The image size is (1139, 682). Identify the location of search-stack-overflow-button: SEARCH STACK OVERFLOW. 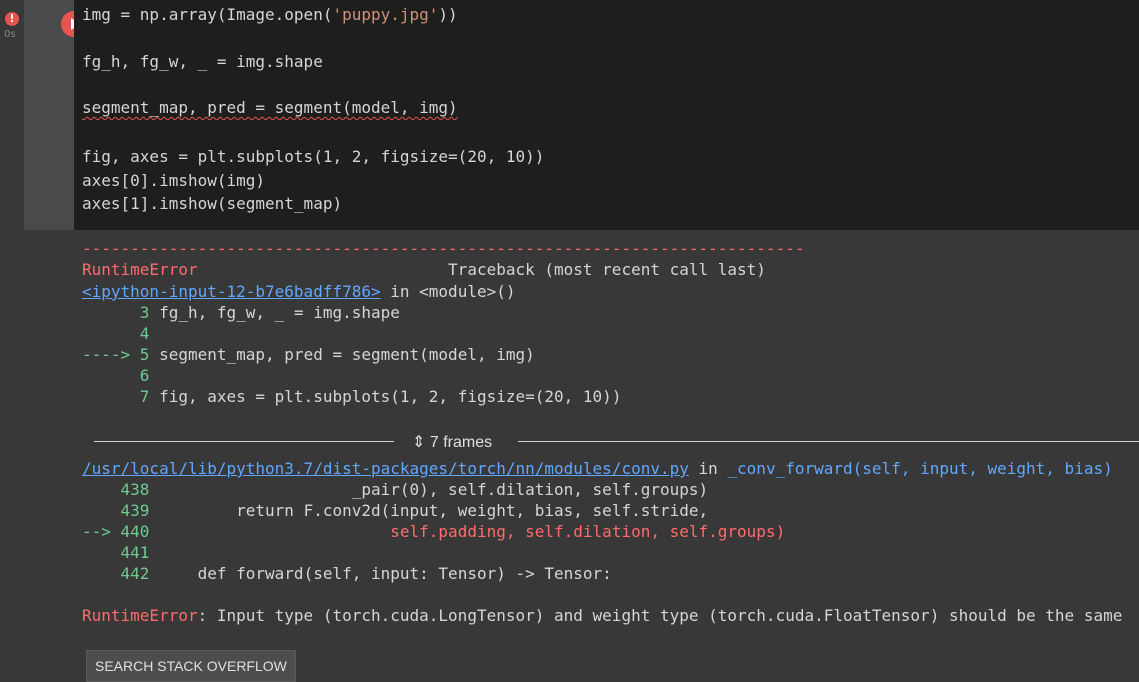
(191, 666).